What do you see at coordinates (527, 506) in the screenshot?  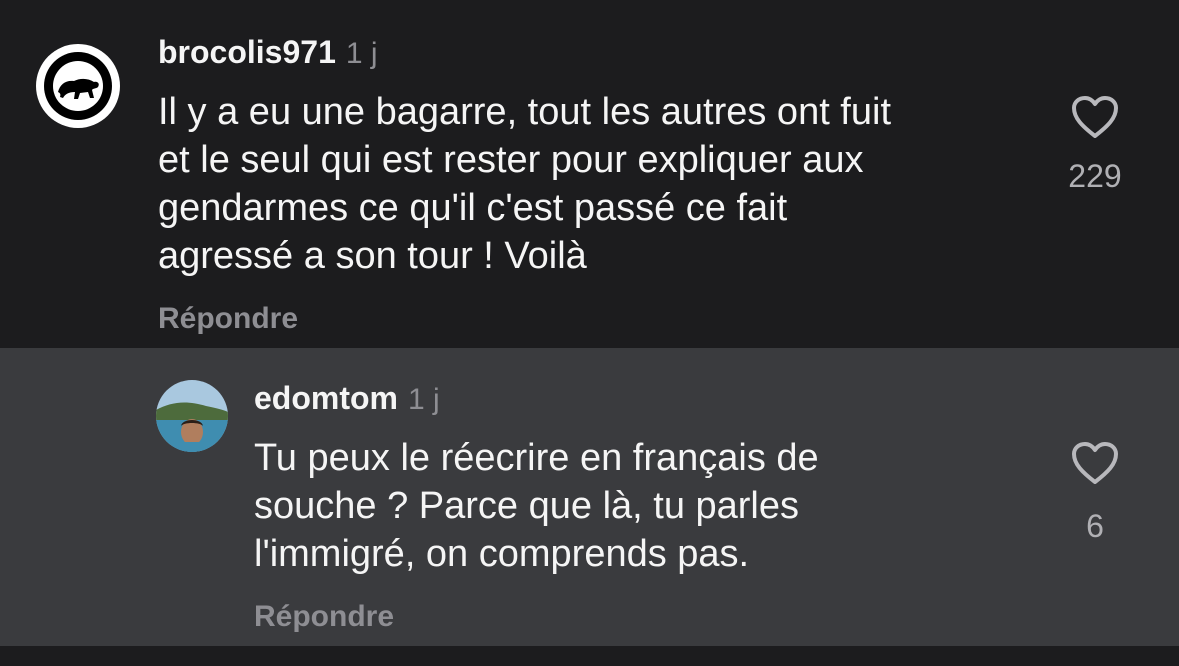 I see `comment-line: souche ? Parce que là, tu parles` at bounding box center [527, 506].